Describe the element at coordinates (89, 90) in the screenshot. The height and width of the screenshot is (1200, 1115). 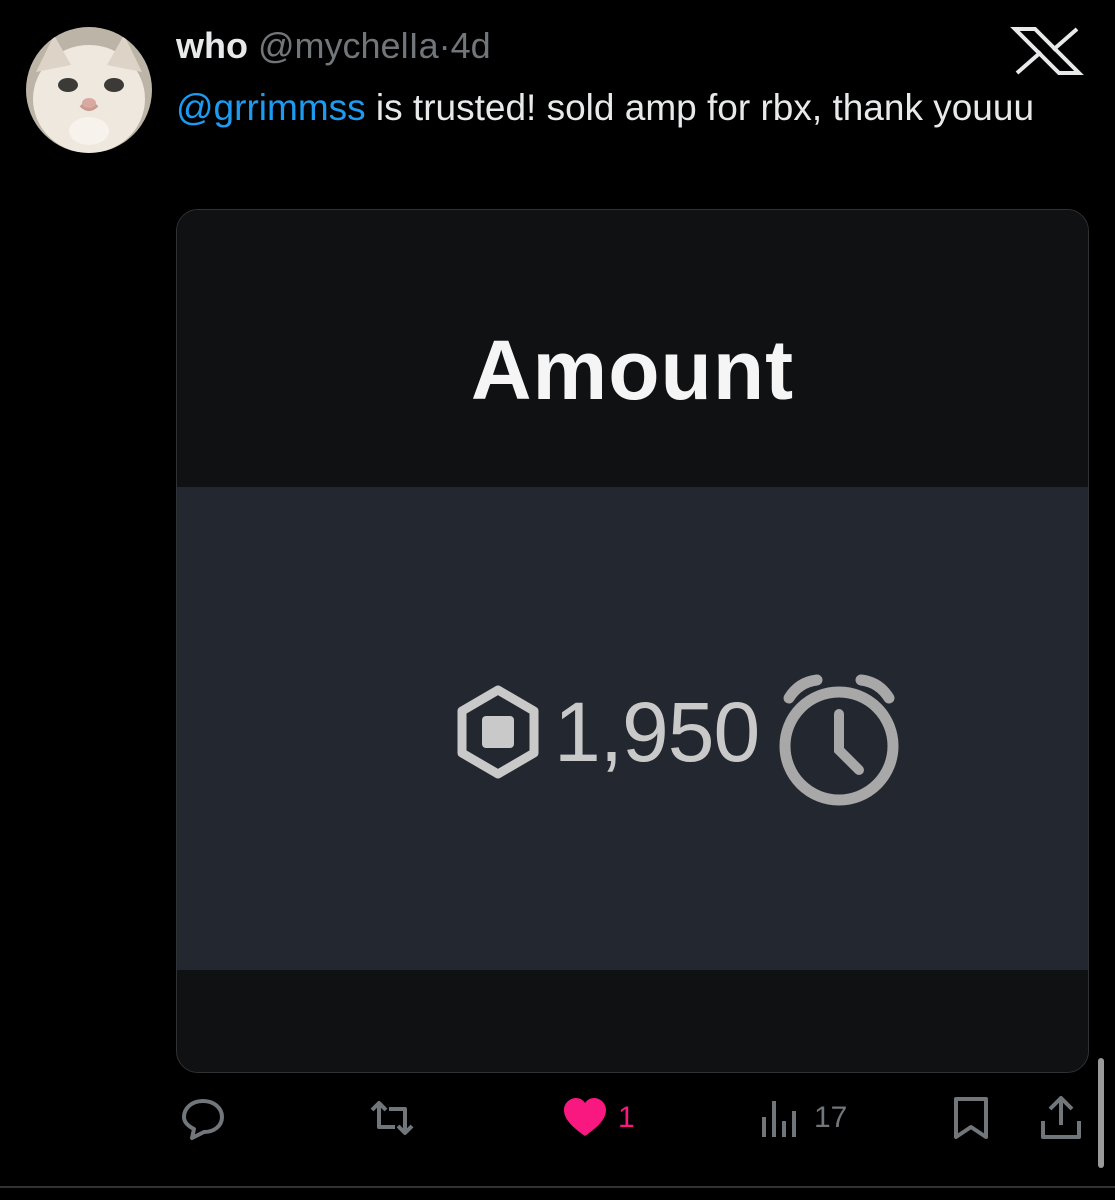
I see `avatar` at that location.